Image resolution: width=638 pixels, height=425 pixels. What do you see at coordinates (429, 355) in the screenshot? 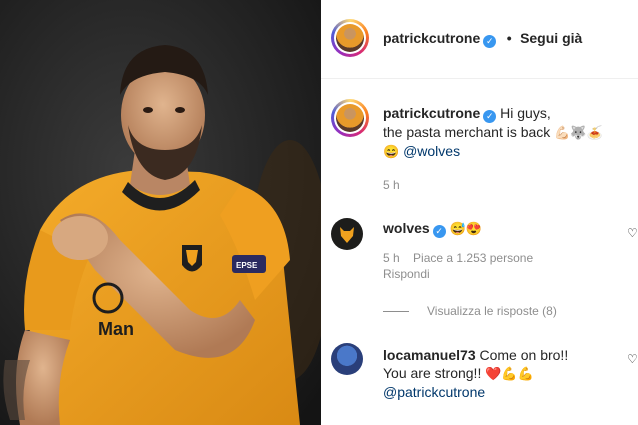
I see `comment-username: locamanuel73` at bounding box center [429, 355].